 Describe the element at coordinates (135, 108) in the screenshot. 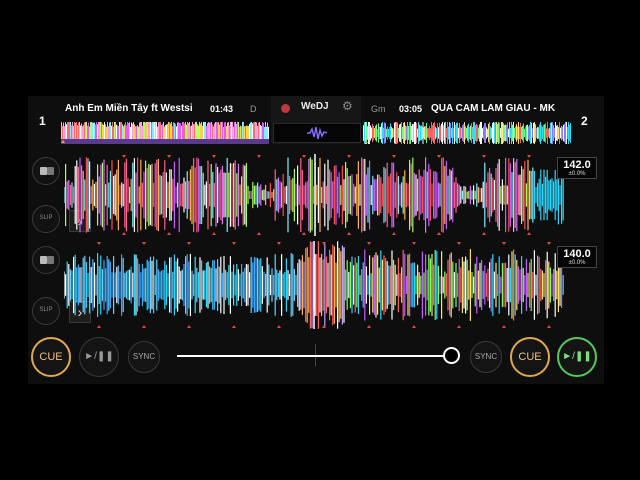

I see `deck1-track-title: Anh Em Miền Tây ft Westsi` at that location.